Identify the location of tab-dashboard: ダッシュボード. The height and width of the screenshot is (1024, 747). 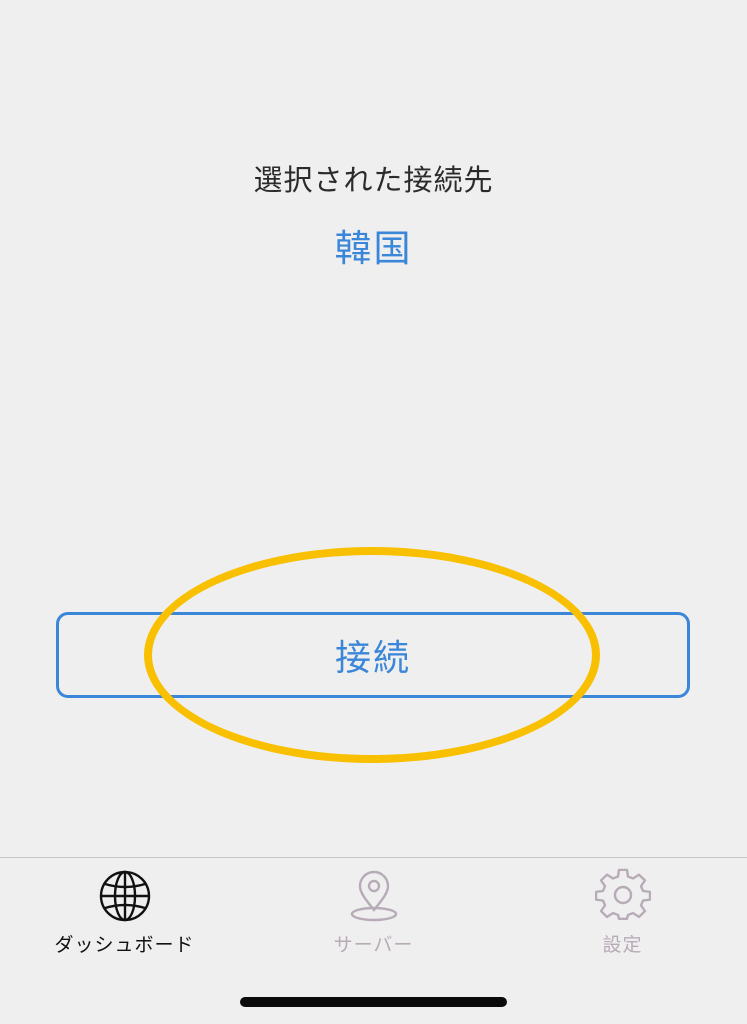
(124, 913).